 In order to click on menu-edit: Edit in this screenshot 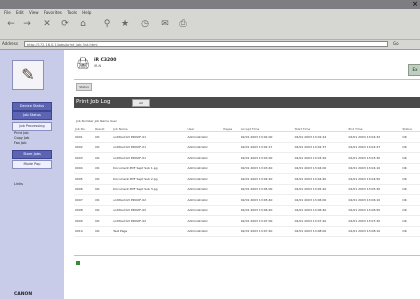, I will do `click(20, 12)`.